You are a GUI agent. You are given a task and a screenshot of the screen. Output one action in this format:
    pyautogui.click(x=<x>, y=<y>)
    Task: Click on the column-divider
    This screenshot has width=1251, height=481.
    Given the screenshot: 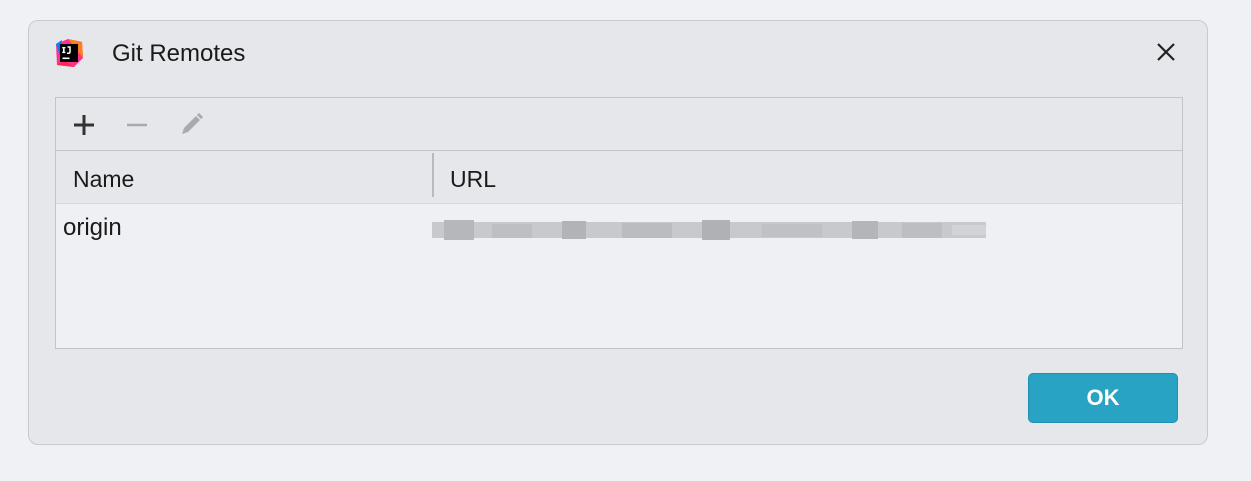 What is the action you would take?
    pyautogui.click(x=433, y=175)
    